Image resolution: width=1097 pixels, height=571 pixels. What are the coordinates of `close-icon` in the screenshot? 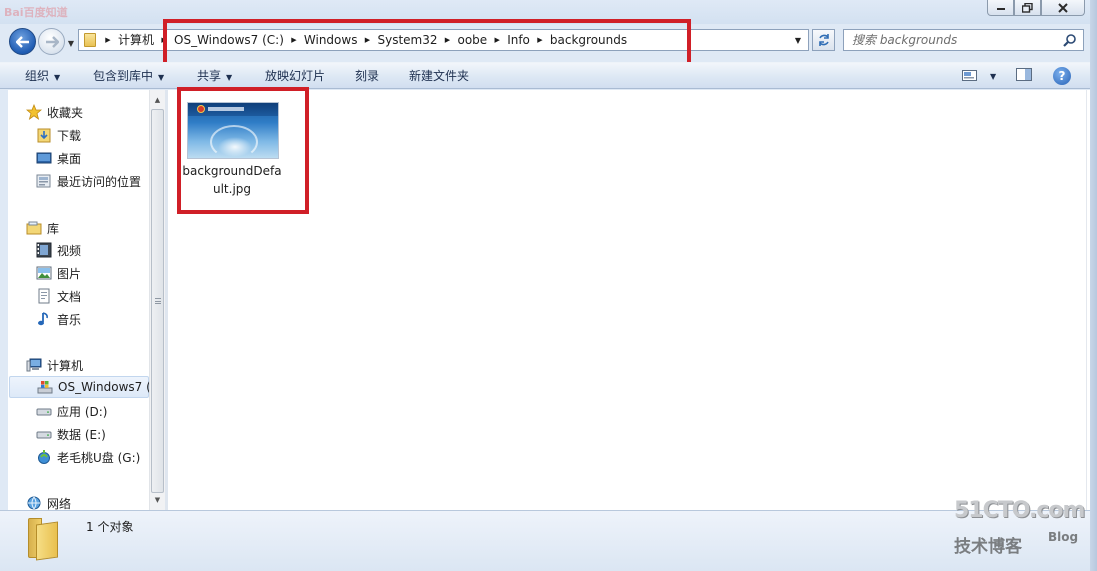 It's located at (1063, 7).